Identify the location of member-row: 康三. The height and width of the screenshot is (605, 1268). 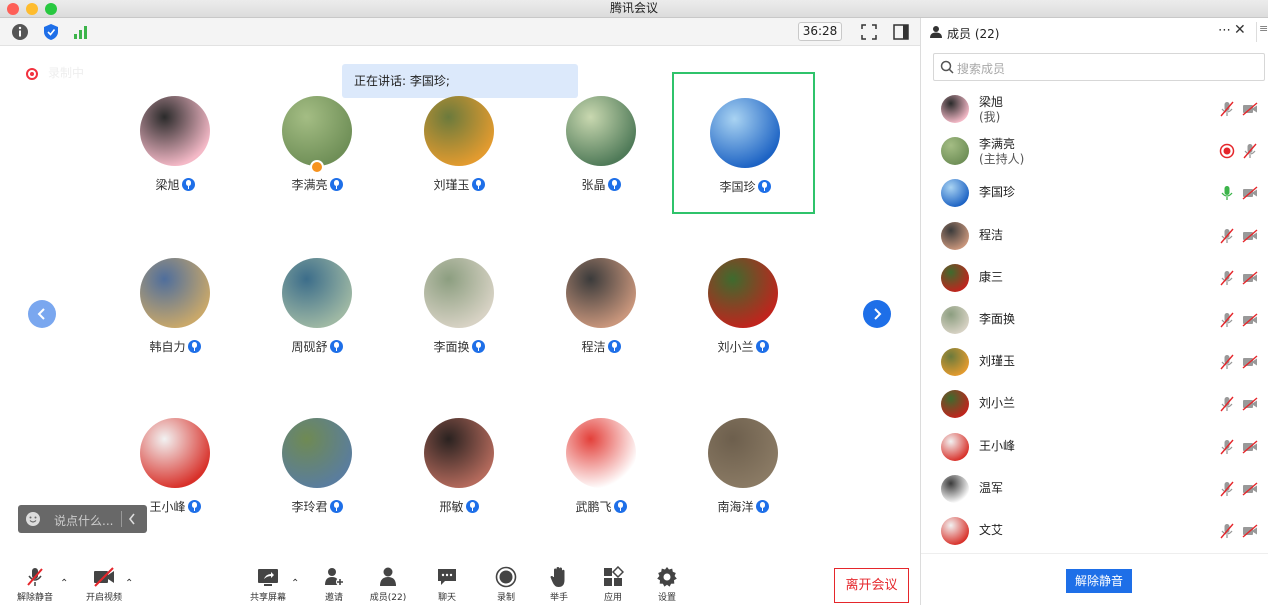
(1094, 278).